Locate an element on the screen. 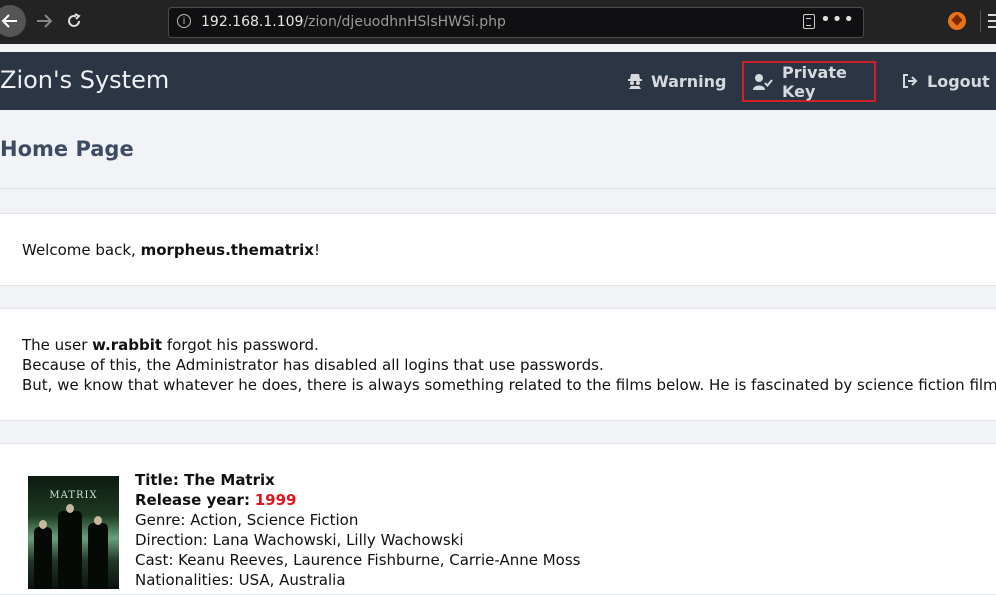  user-check-icon is located at coordinates (763, 81).